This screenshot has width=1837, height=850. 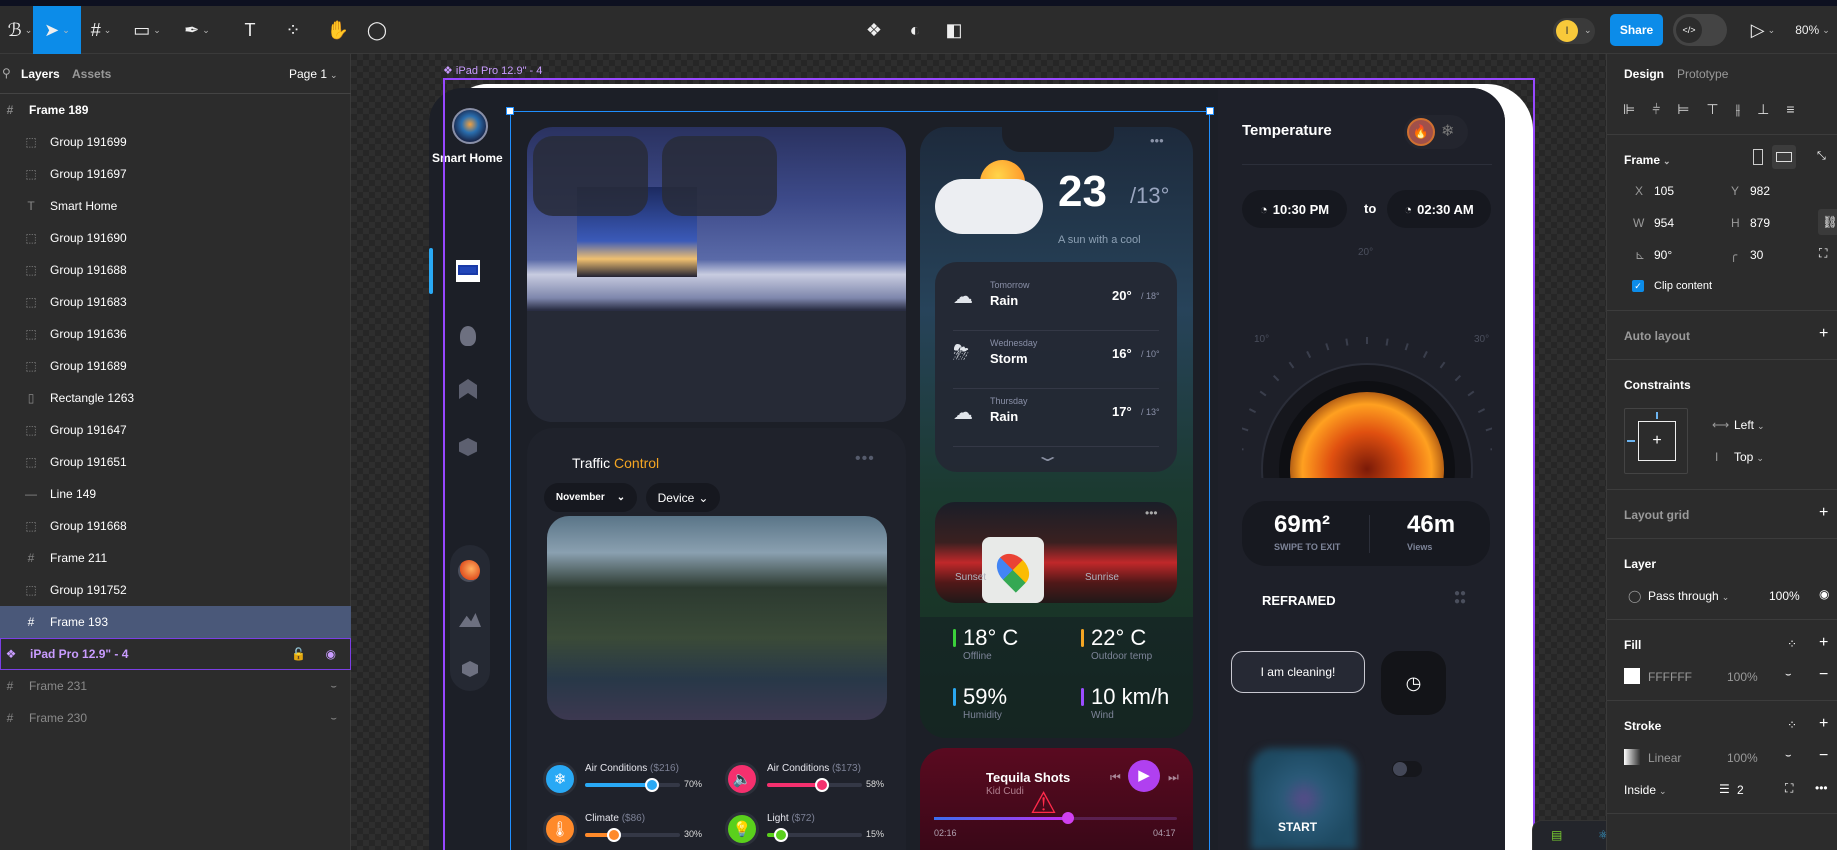 What do you see at coordinates (175, 238) in the screenshot?
I see `layer-row: ⬚ Group 191690` at bounding box center [175, 238].